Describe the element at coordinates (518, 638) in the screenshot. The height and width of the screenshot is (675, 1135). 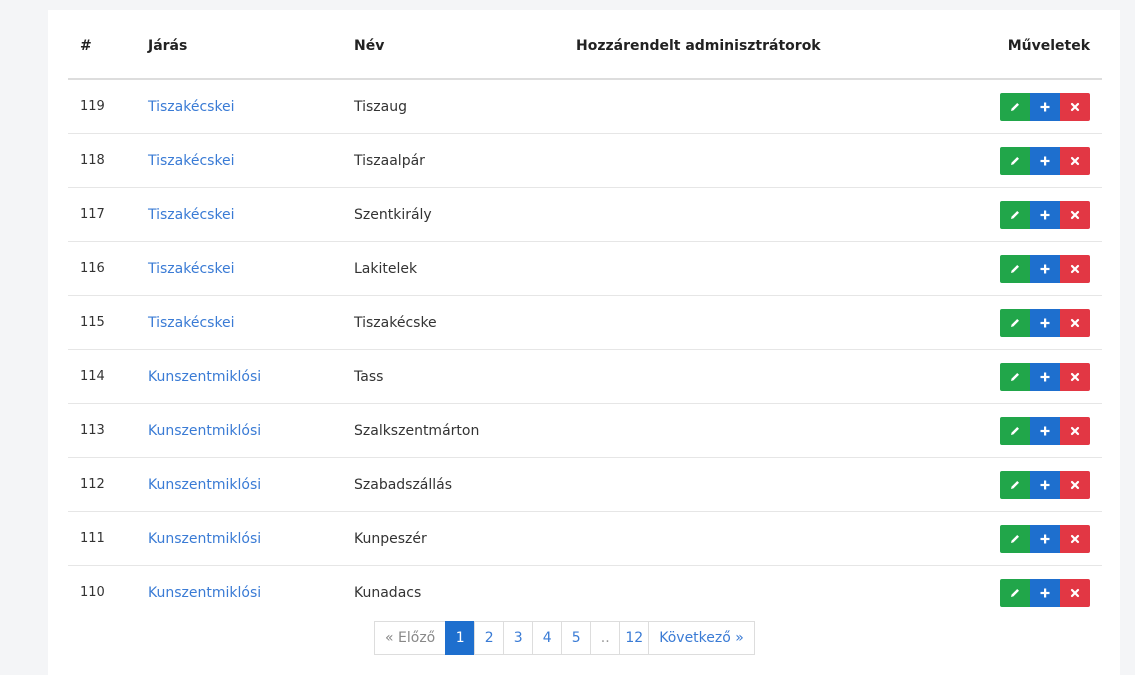
I see `pagination-page: 3` at that location.